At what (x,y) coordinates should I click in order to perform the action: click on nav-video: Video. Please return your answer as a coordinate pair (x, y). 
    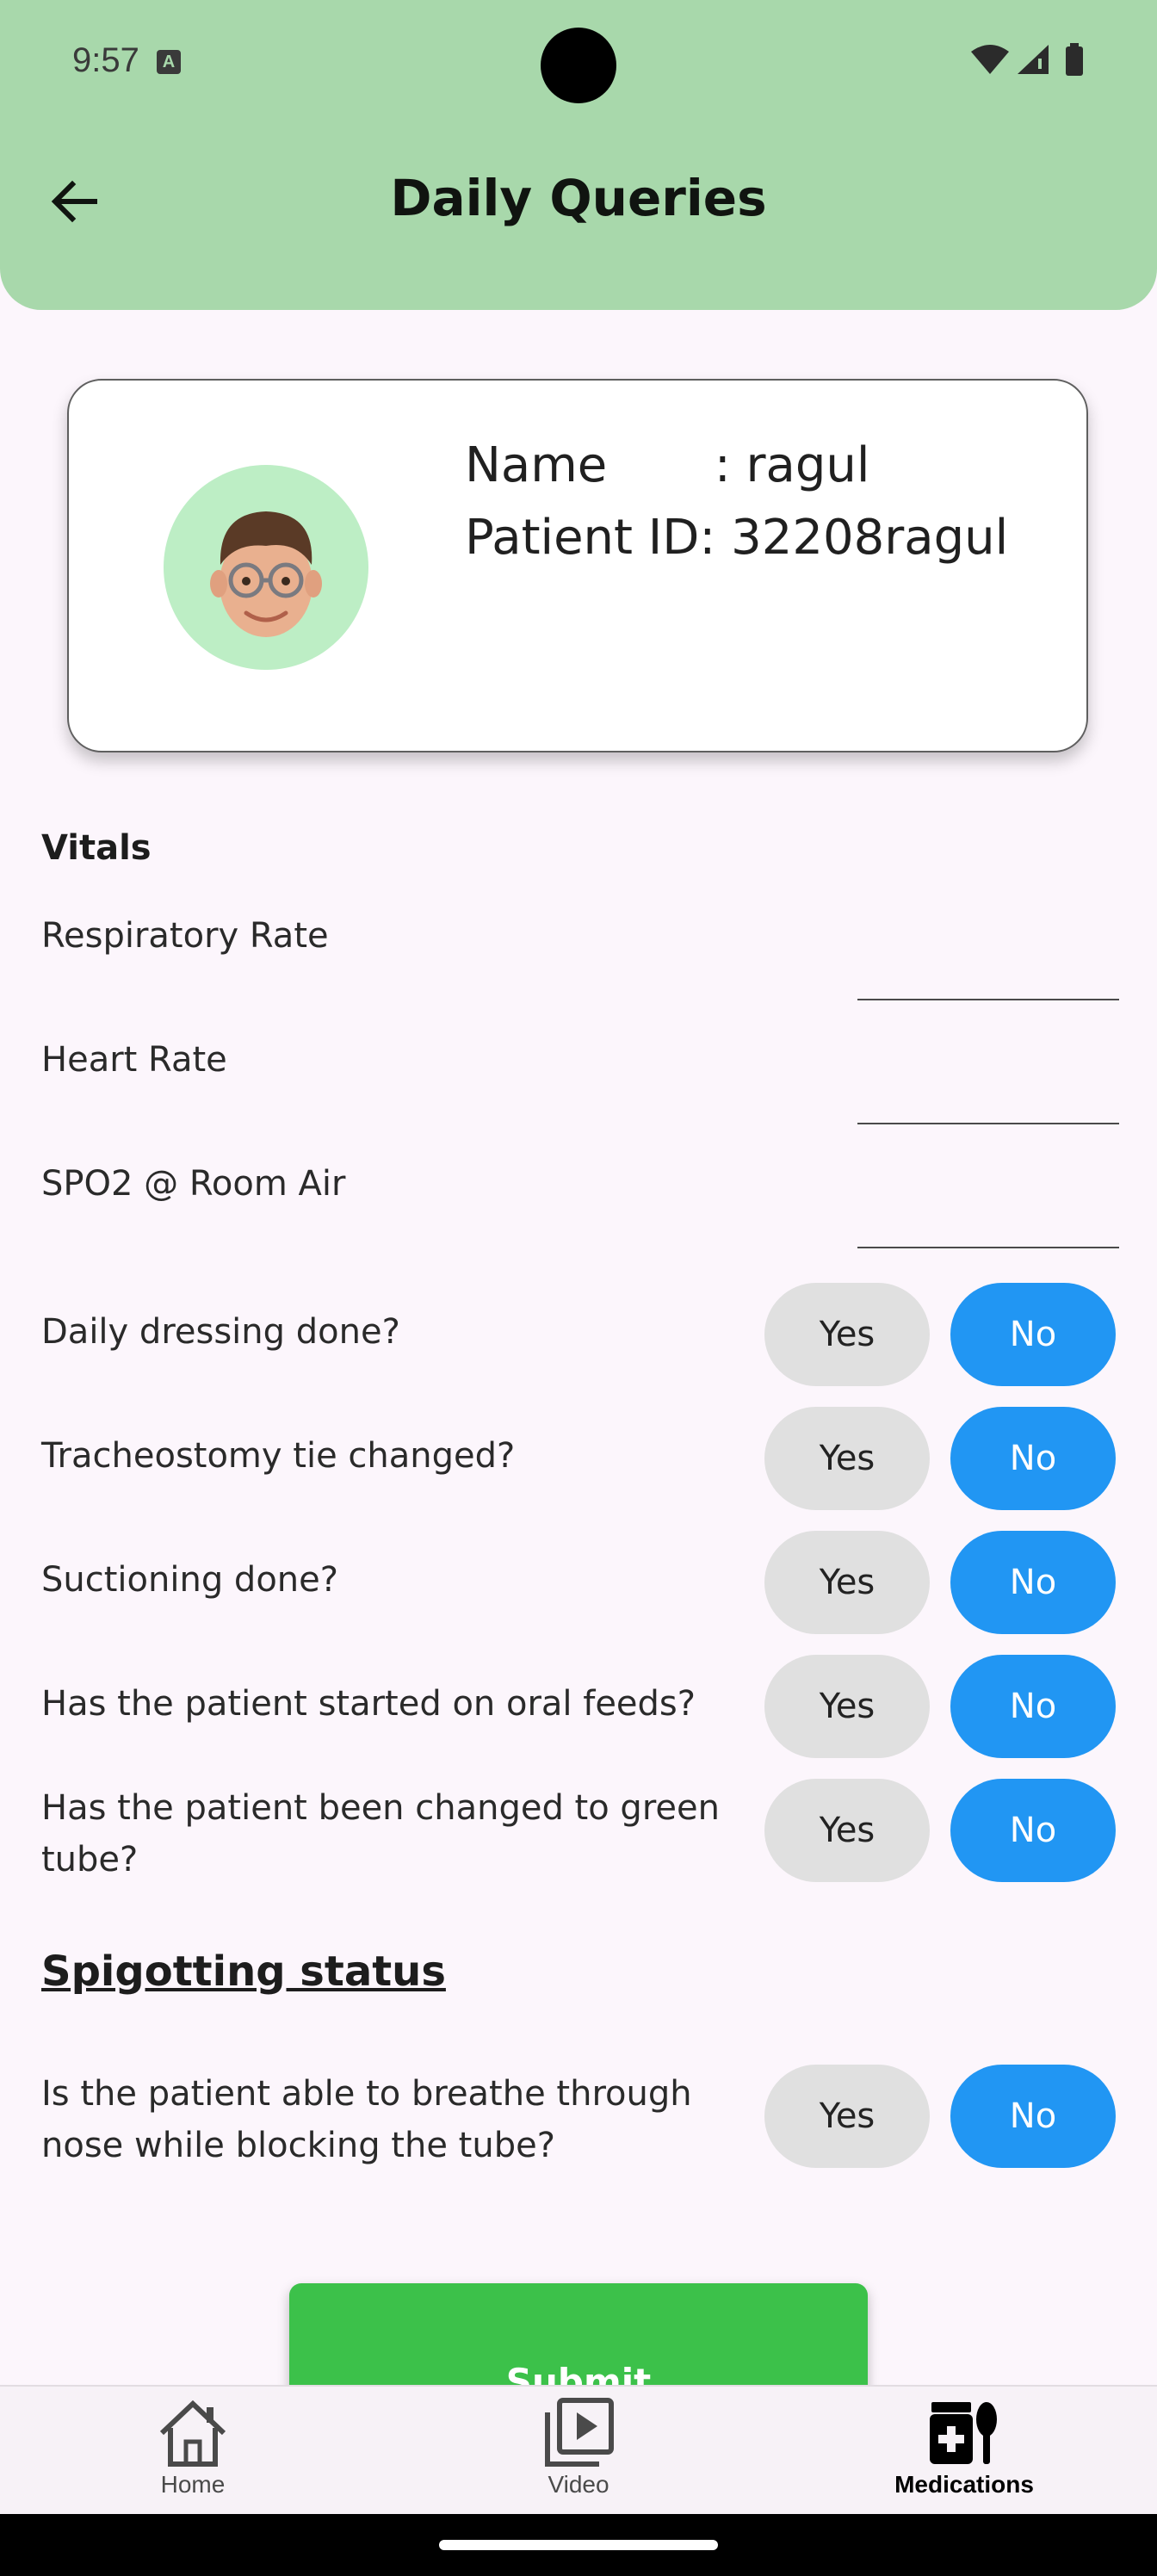
    Looking at the image, I should click on (579, 2451).